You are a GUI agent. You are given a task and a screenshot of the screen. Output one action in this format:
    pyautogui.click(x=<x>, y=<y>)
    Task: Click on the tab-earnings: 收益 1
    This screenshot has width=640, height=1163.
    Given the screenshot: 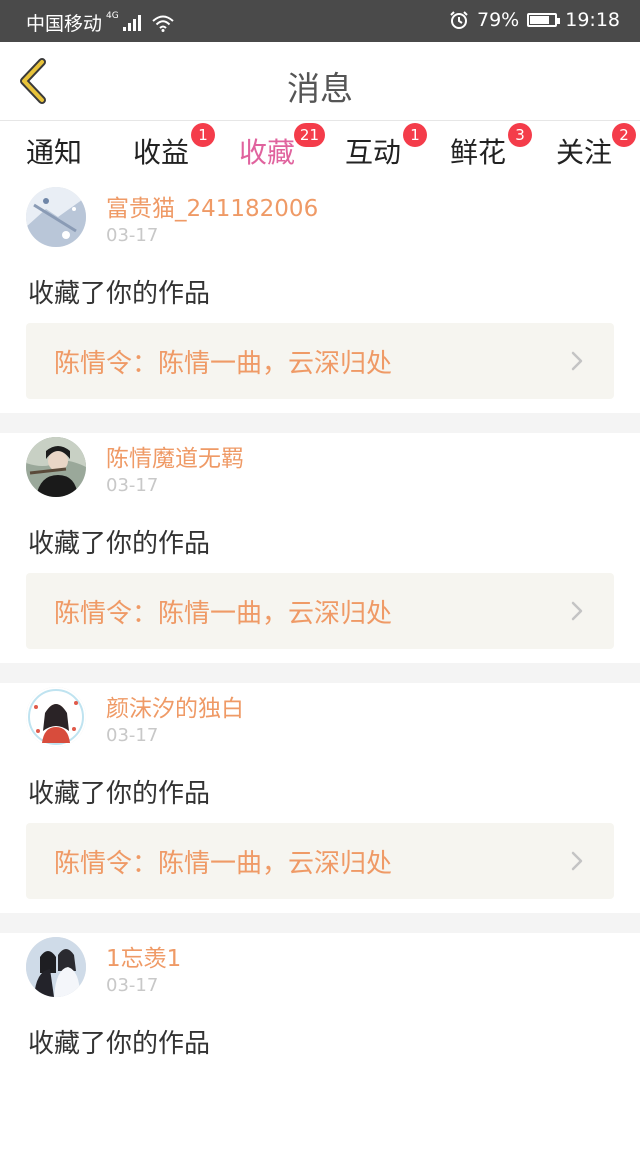 What is the action you would take?
    pyautogui.click(x=174, y=147)
    